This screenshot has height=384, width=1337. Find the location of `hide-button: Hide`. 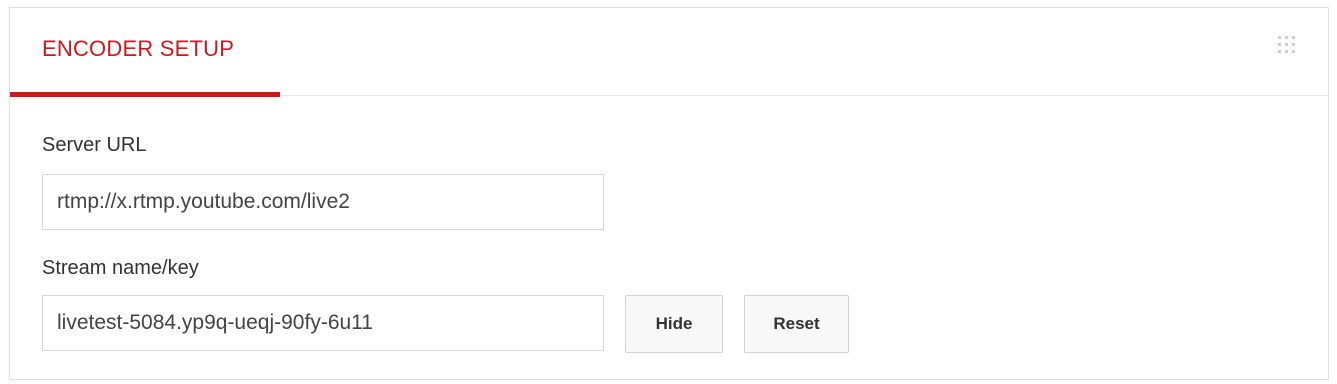

hide-button: Hide is located at coordinates (674, 324).